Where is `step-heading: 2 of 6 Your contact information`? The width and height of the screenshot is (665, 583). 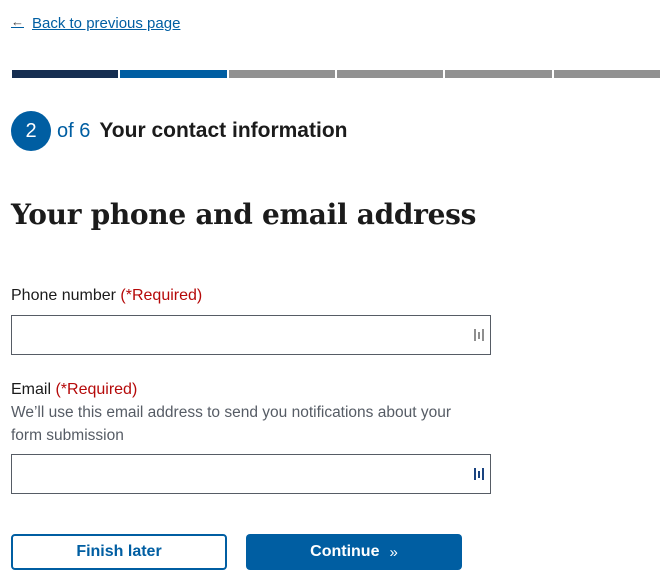 step-heading: 2 of 6 Your contact information is located at coordinates (179, 131).